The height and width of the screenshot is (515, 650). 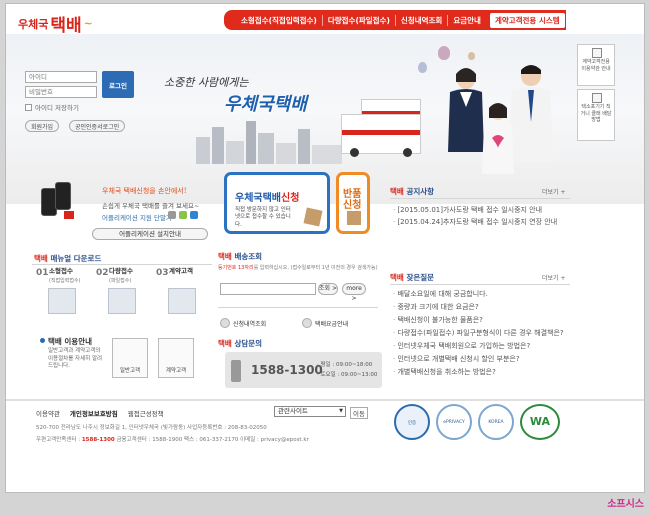 I want to click on family-illustration, so click(x=501, y=119).